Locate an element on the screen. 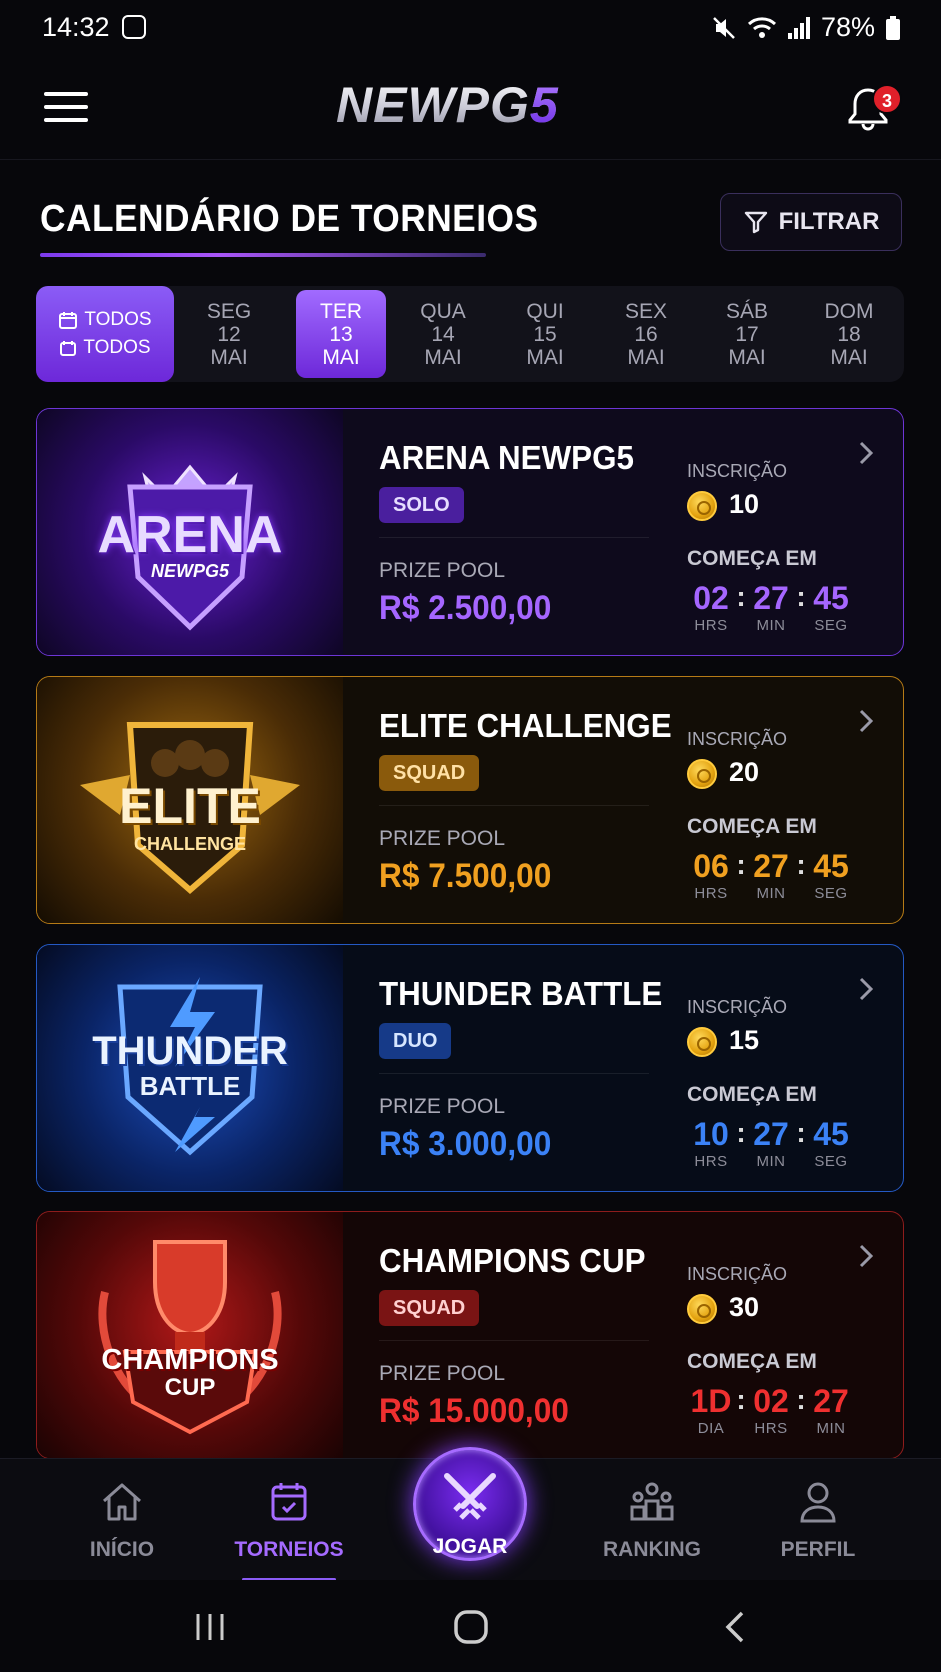 This screenshot has height=1672, width=941. nav-perfil: PERFIL is located at coordinates (818, 1520).